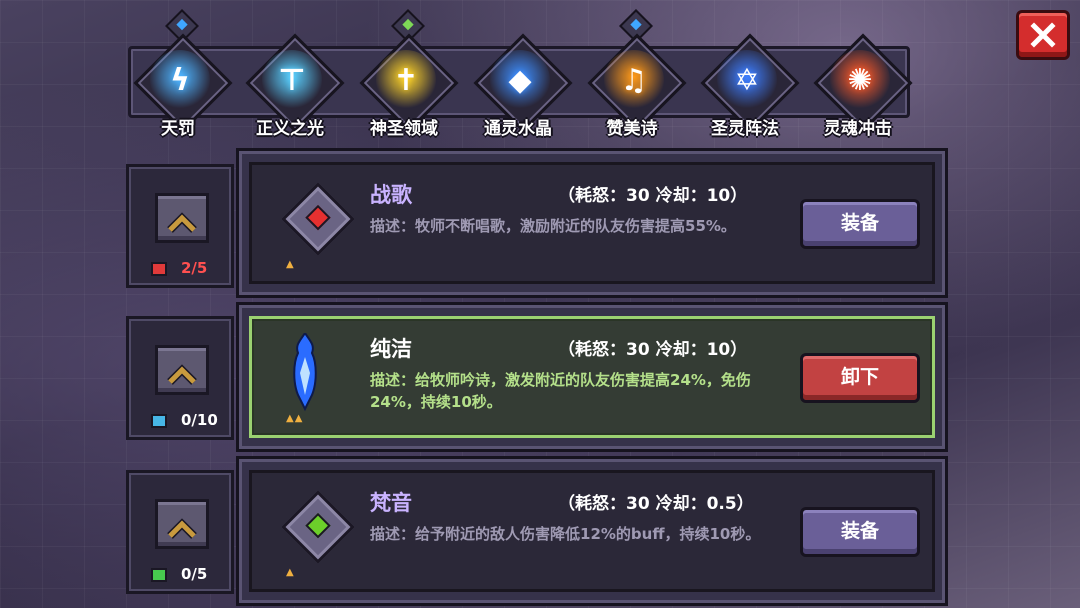 This screenshot has width=1080, height=608. I want to click on level-text: 0/10, so click(199, 420).